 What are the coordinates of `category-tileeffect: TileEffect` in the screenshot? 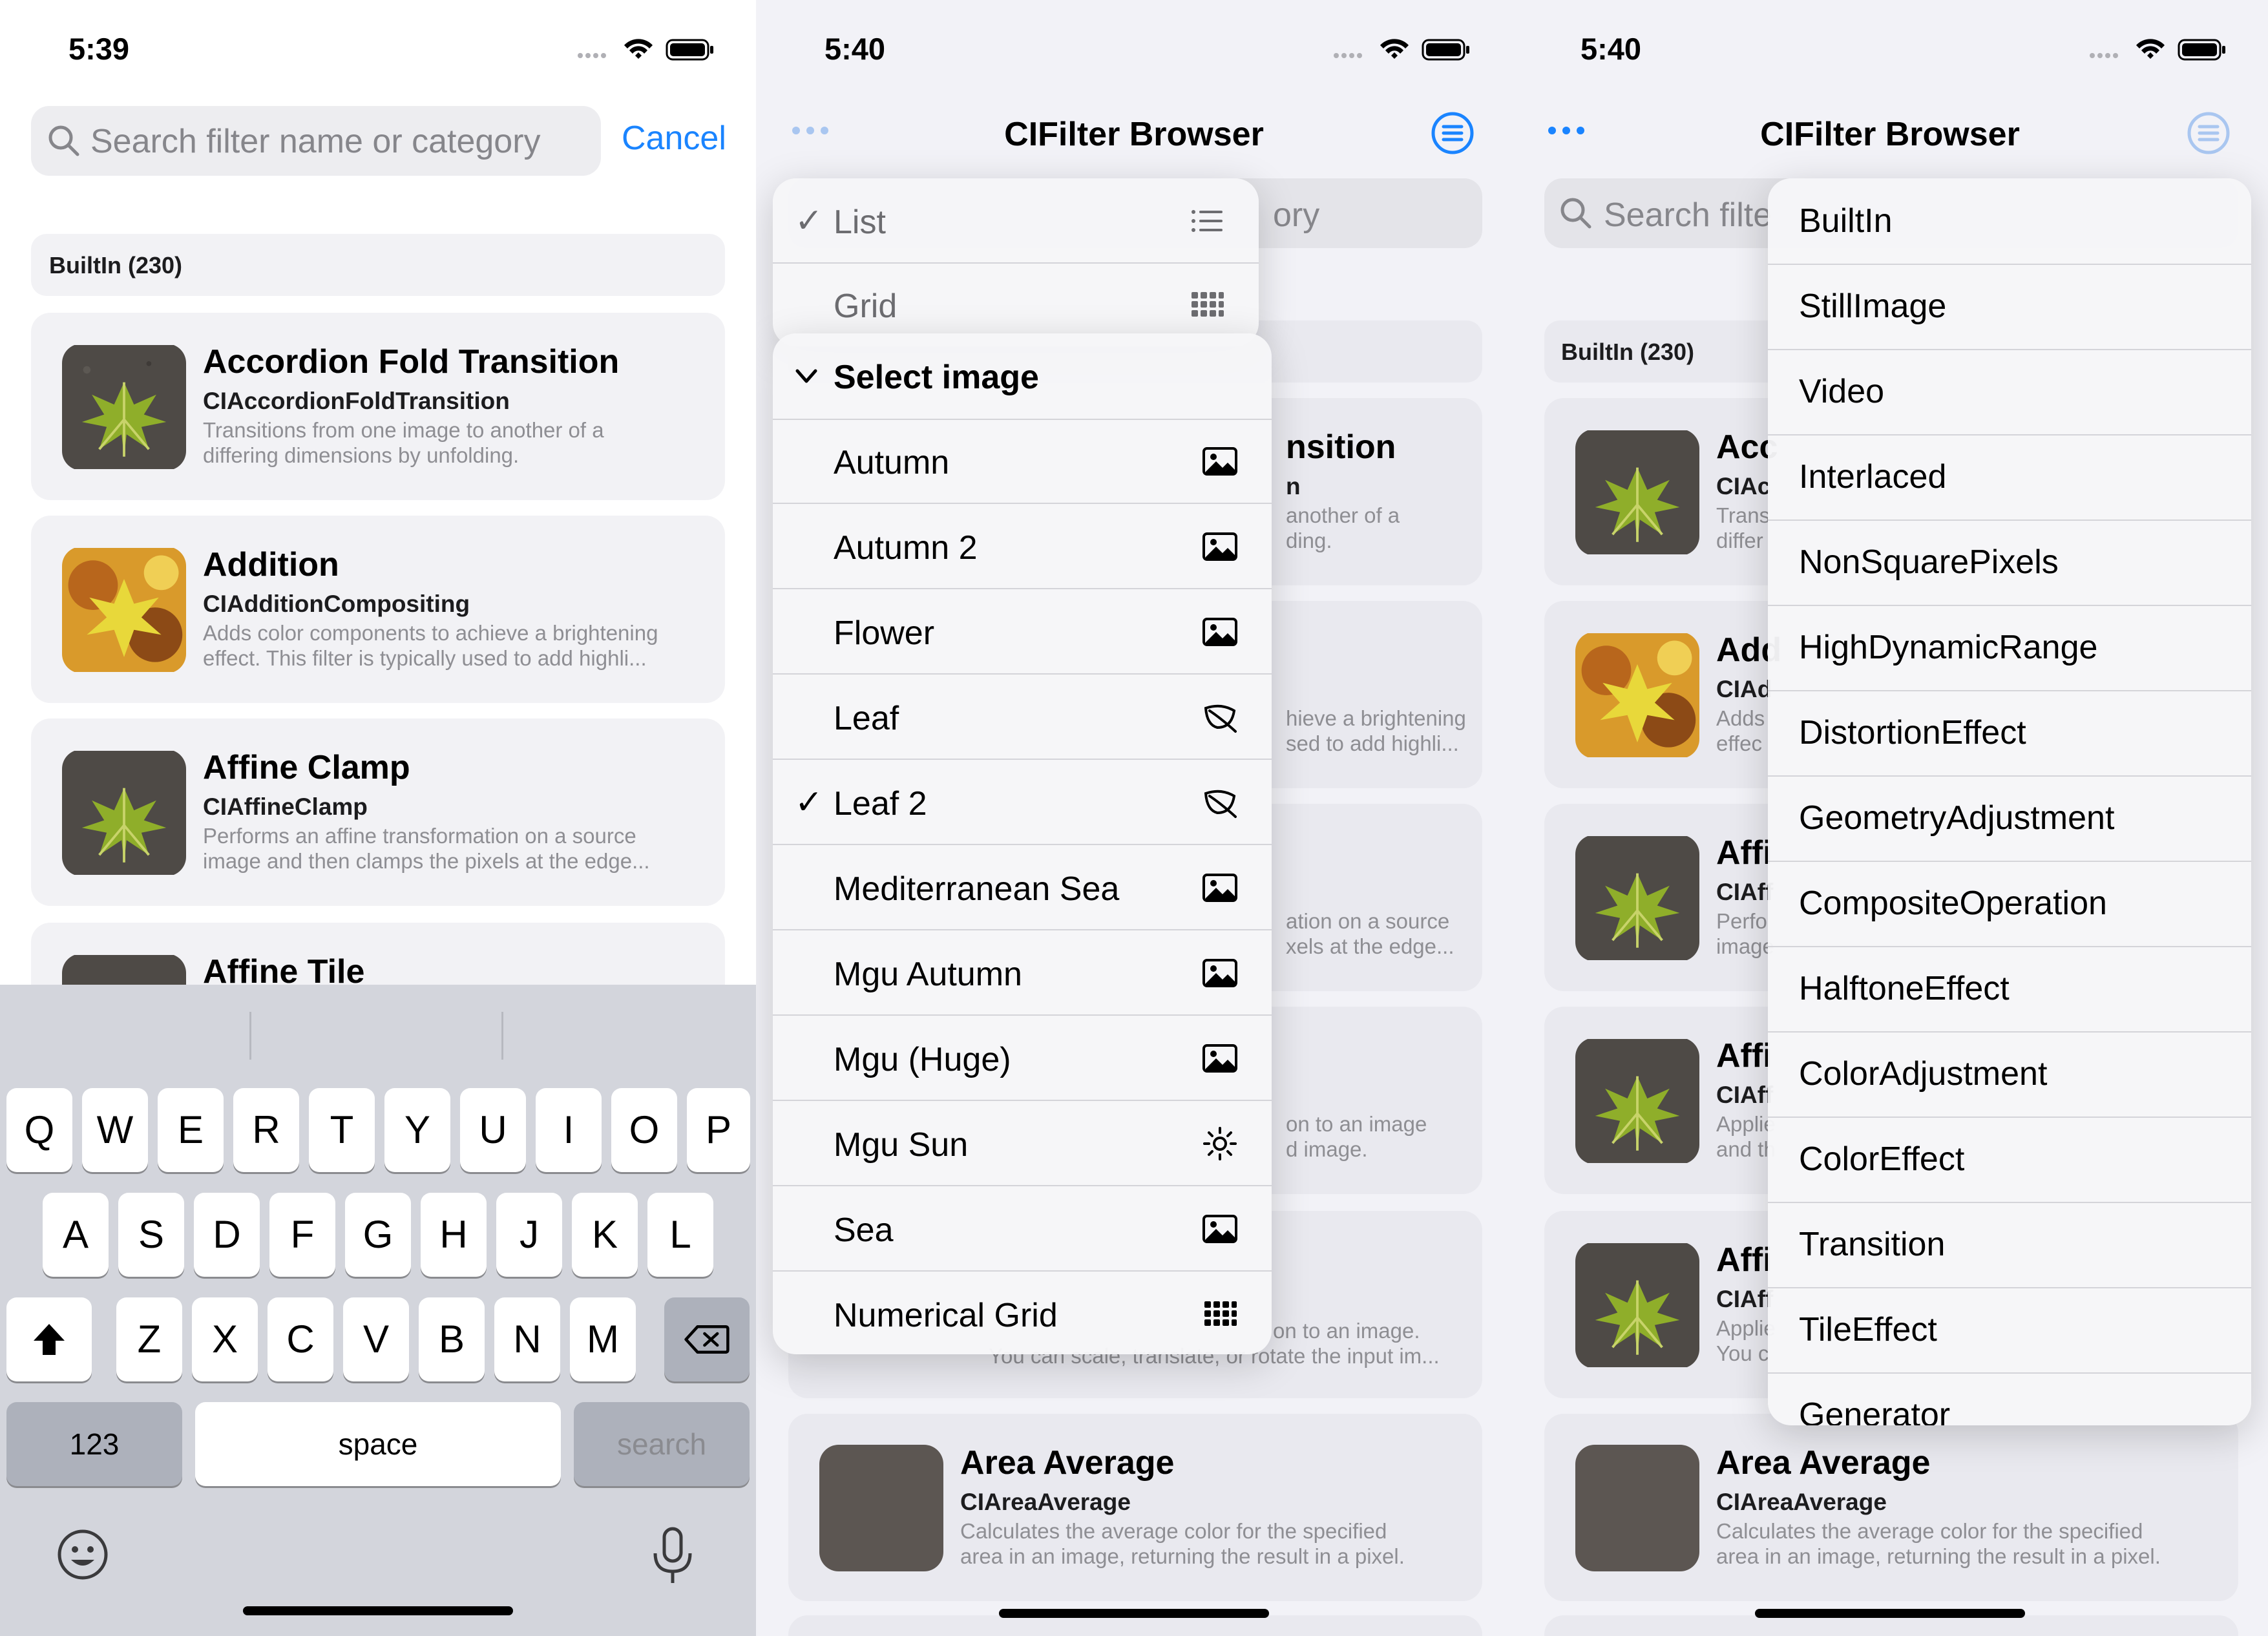 It's located at (2009, 1331).